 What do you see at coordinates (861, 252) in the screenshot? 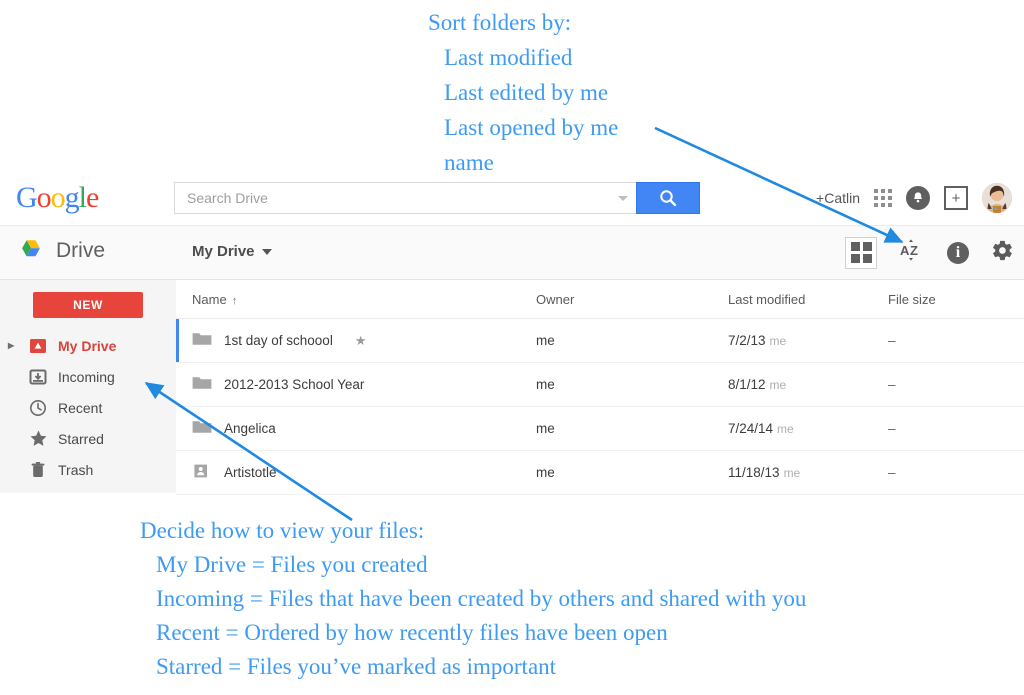
I see `grid-view-icon` at bounding box center [861, 252].